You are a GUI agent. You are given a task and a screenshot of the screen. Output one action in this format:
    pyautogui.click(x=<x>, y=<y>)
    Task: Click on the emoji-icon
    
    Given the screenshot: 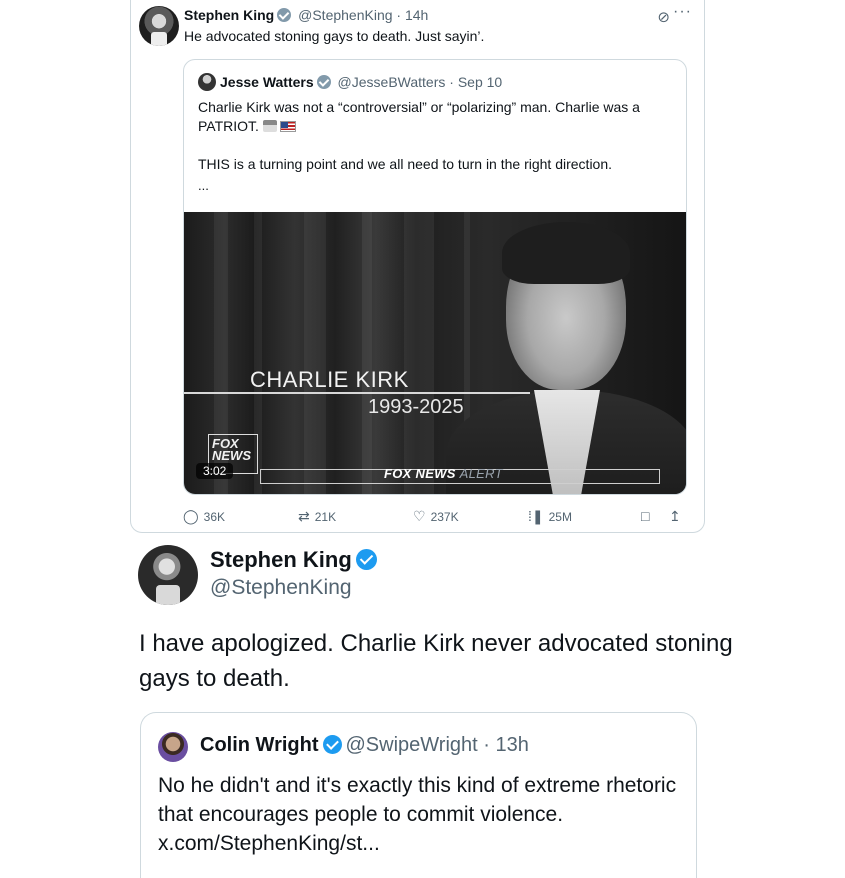 What is the action you would take?
    pyautogui.click(x=269, y=126)
    